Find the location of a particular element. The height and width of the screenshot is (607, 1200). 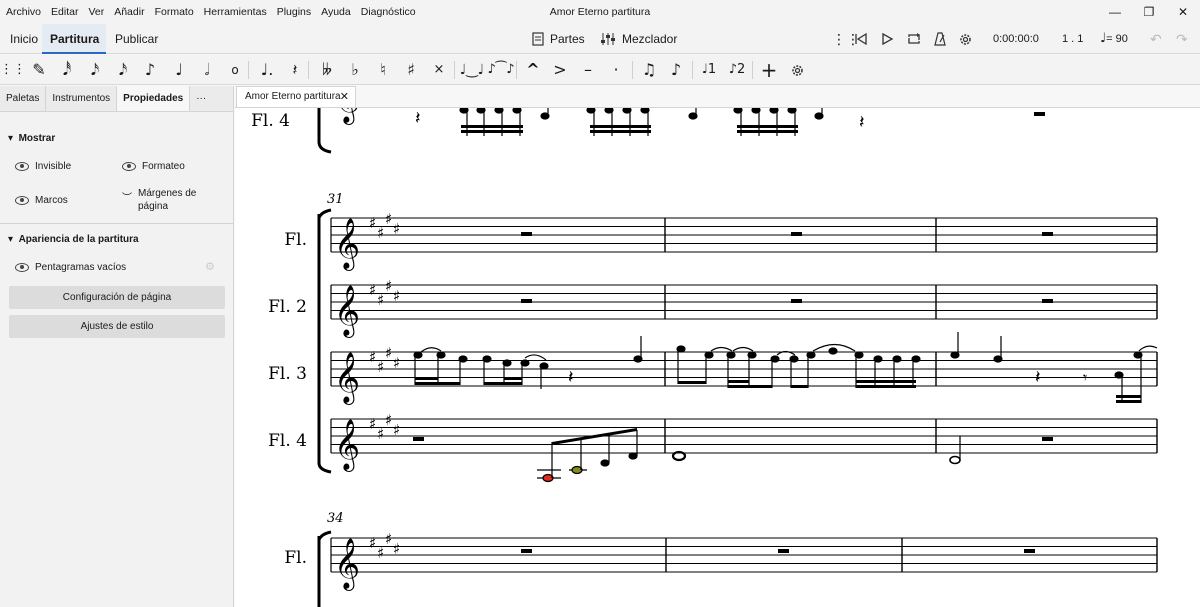

menu-ver: Ver is located at coordinates (96, 12).